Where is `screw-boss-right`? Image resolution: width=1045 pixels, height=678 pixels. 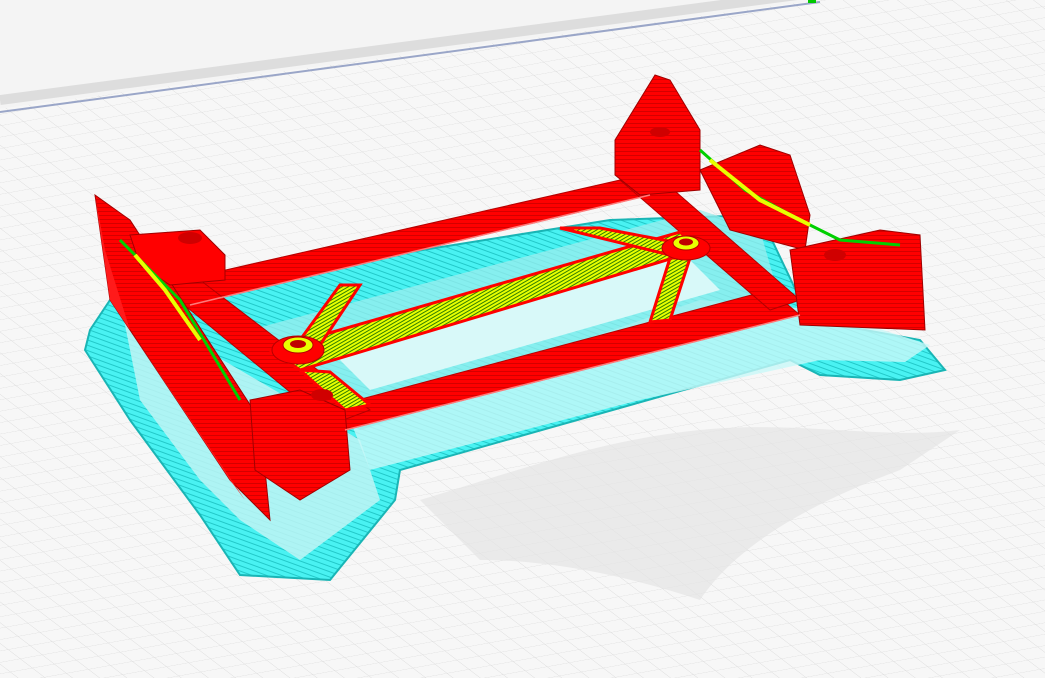 screw-boss-right is located at coordinates (686, 248).